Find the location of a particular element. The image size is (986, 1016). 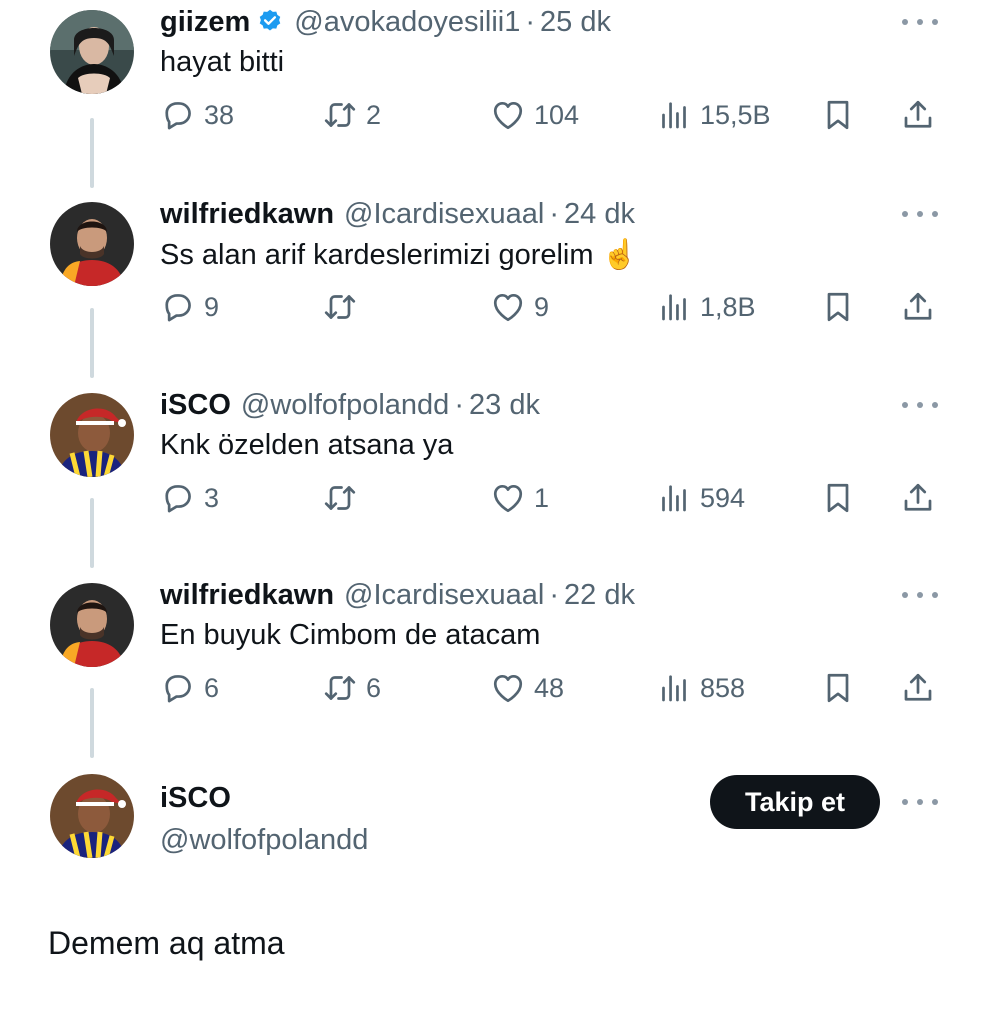

reply-button: 38 is located at coordinates (197, 115).